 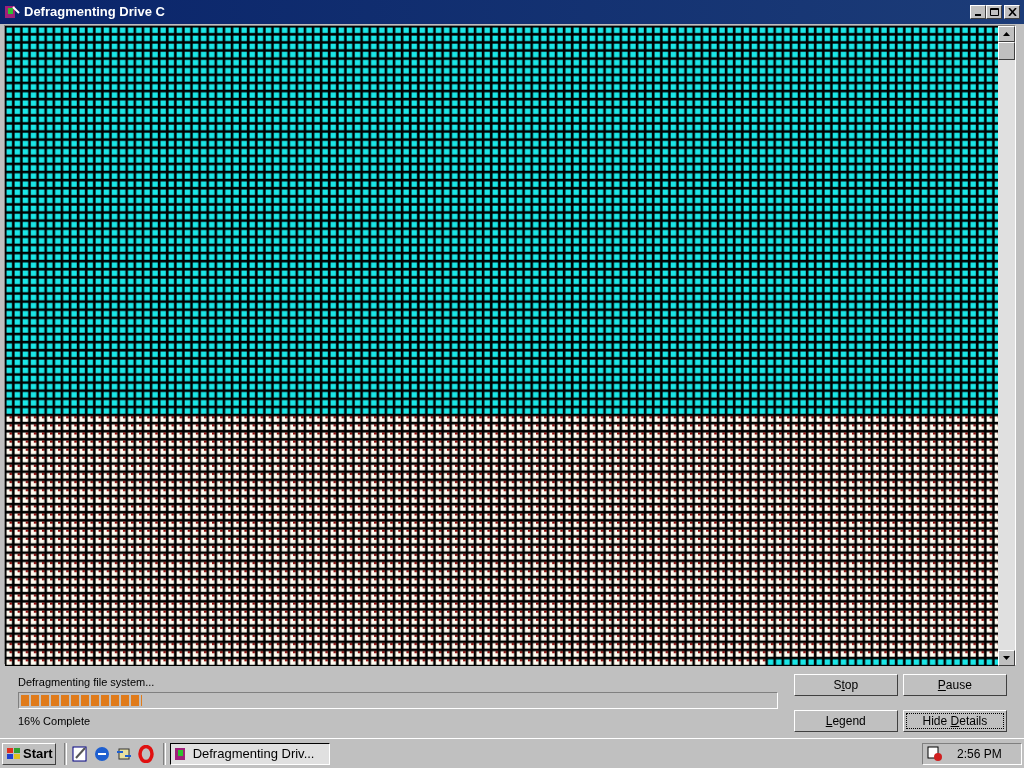 What do you see at coordinates (145, 753) in the screenshot?
I see `letter-o-icon` at bounding box center [145, 753].